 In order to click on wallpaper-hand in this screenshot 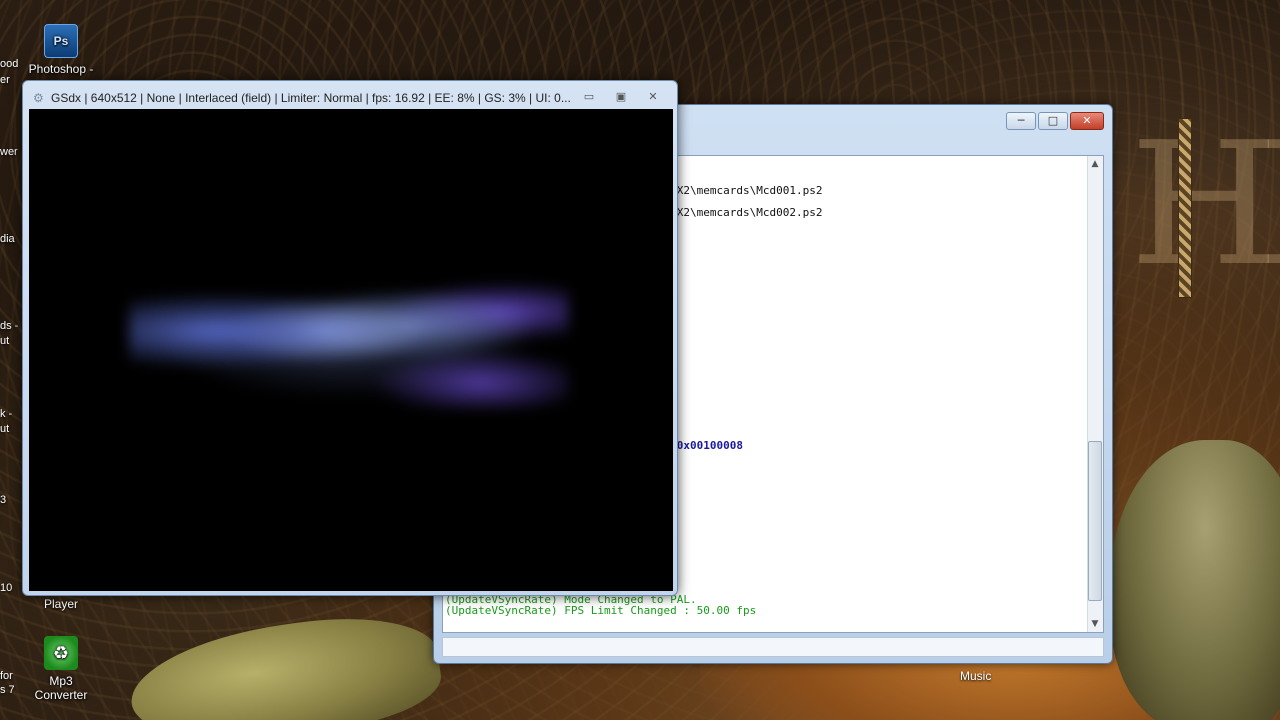, I will do `click(285, 661)`.